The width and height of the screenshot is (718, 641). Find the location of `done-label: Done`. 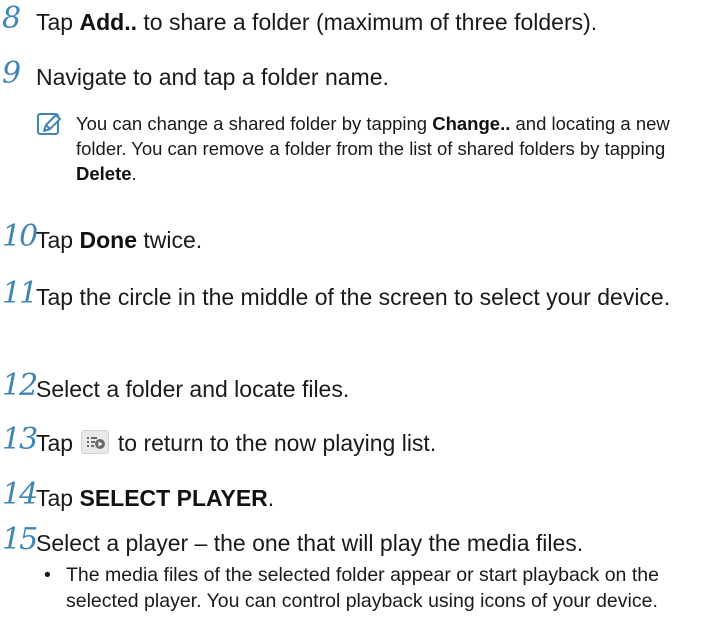

done-label: Done is located at coordinates (108, 240).